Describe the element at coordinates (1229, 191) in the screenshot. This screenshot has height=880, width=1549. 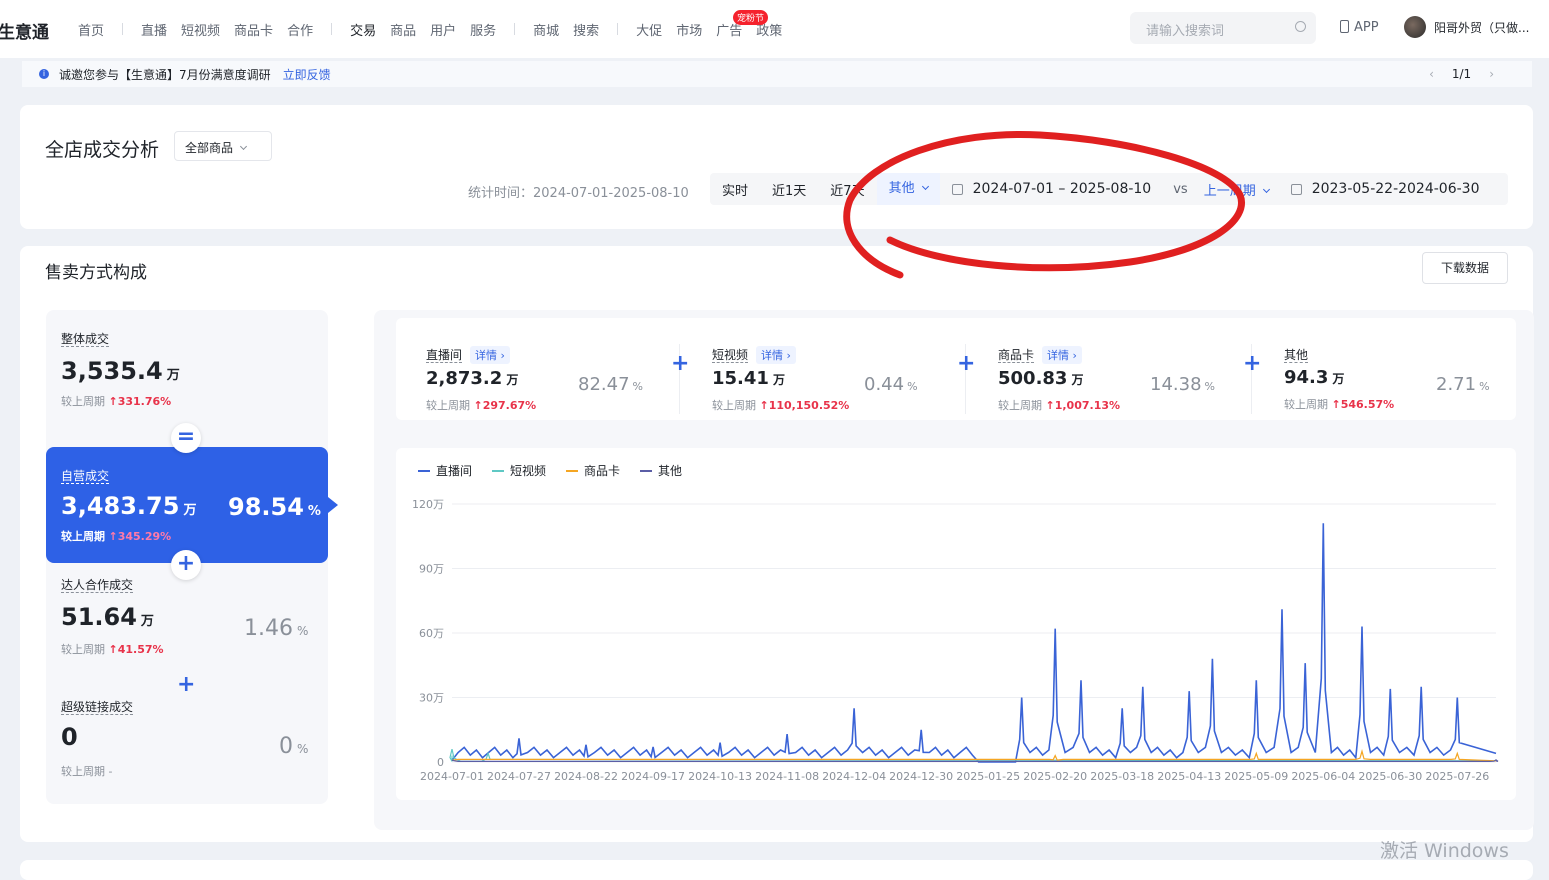
I see `compare-period-label: 上一周期` at that location.